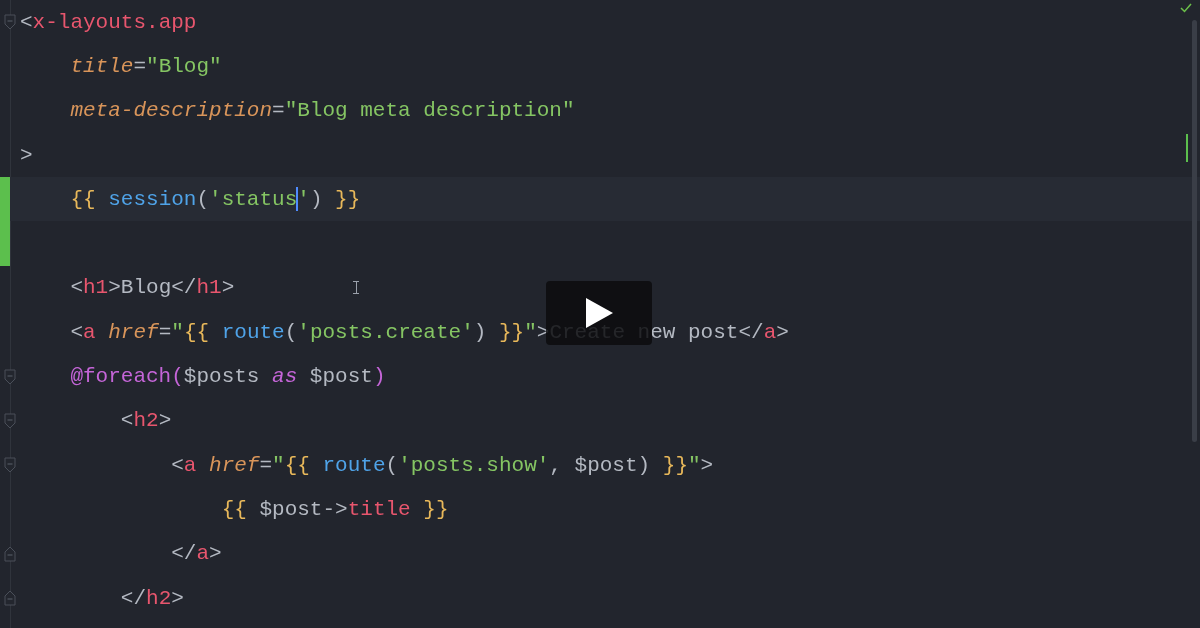 This screenshot has width=1200, height=628. Describe the element at coordinates (151, 598) in the screenshot. I see `code-line: </h2>` at that location.